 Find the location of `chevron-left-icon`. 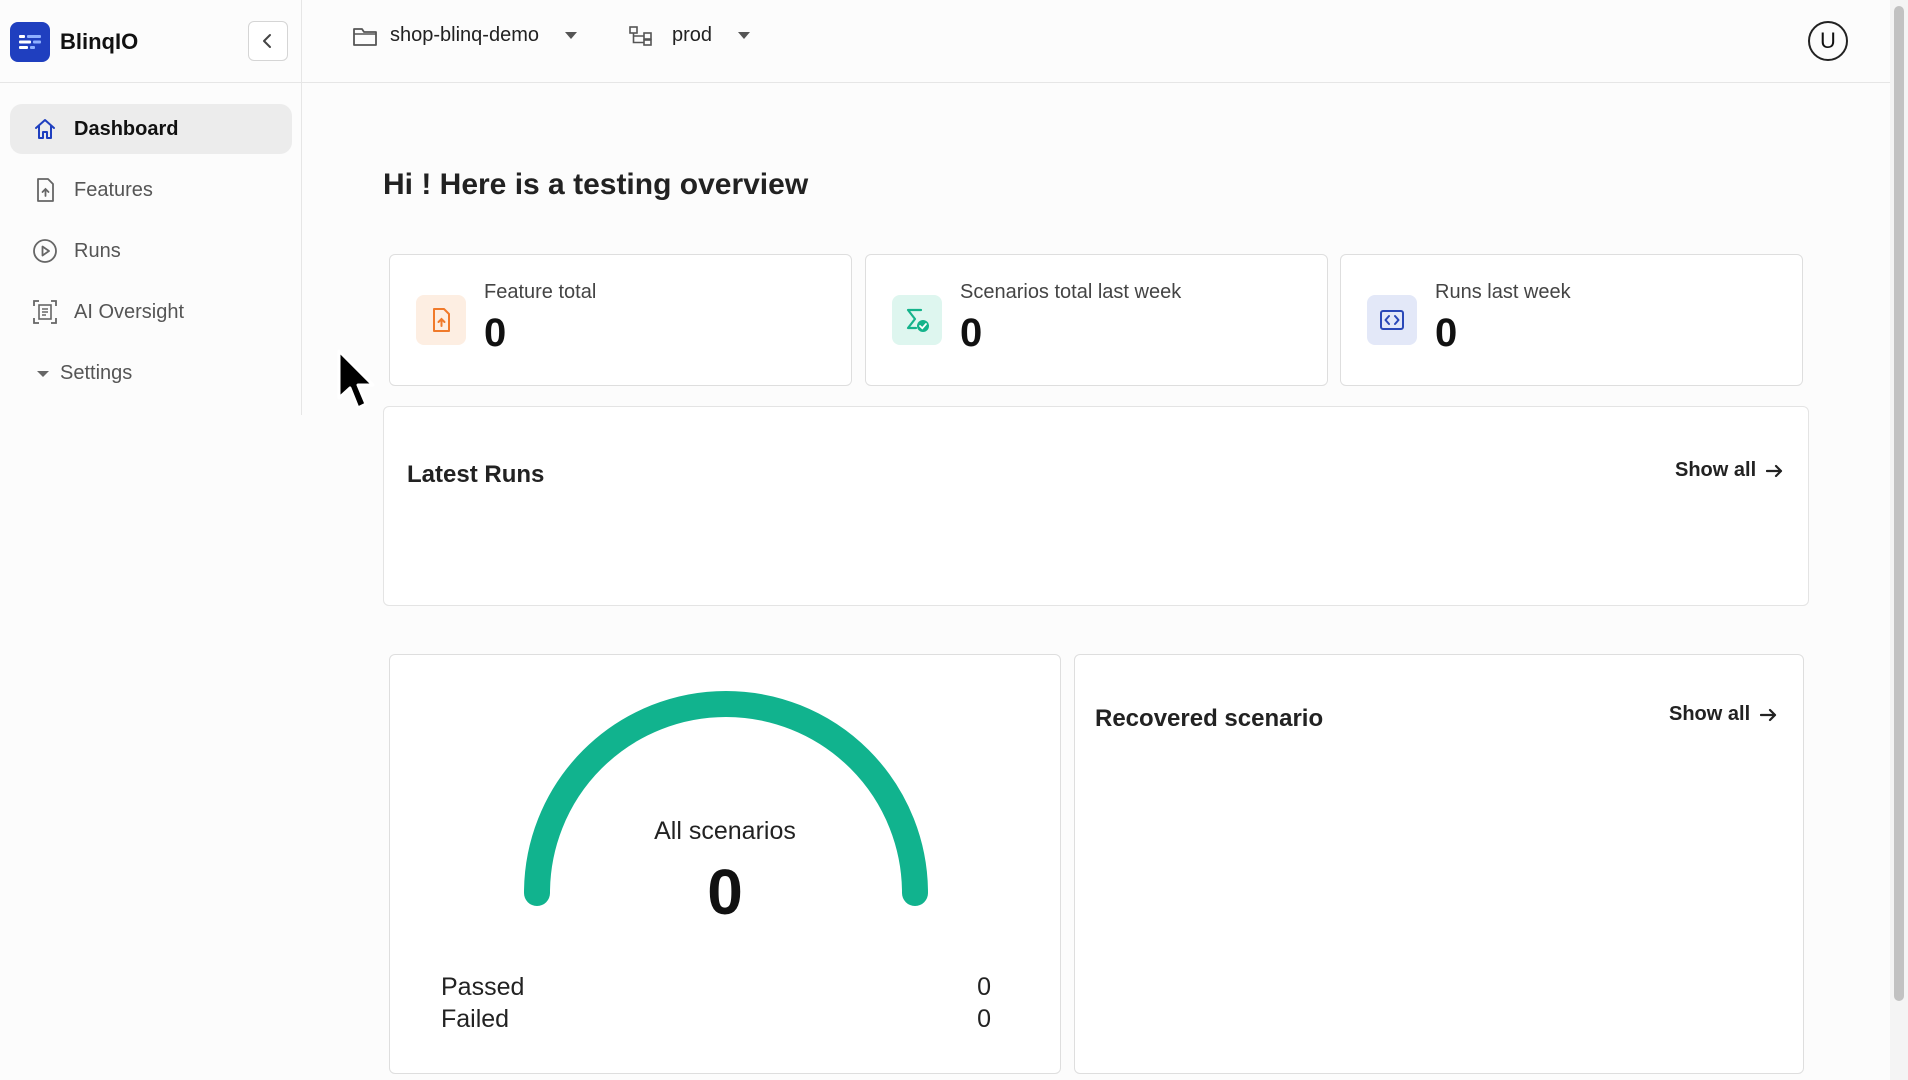

chevron-left-icon is located at coordinates (267, 41).